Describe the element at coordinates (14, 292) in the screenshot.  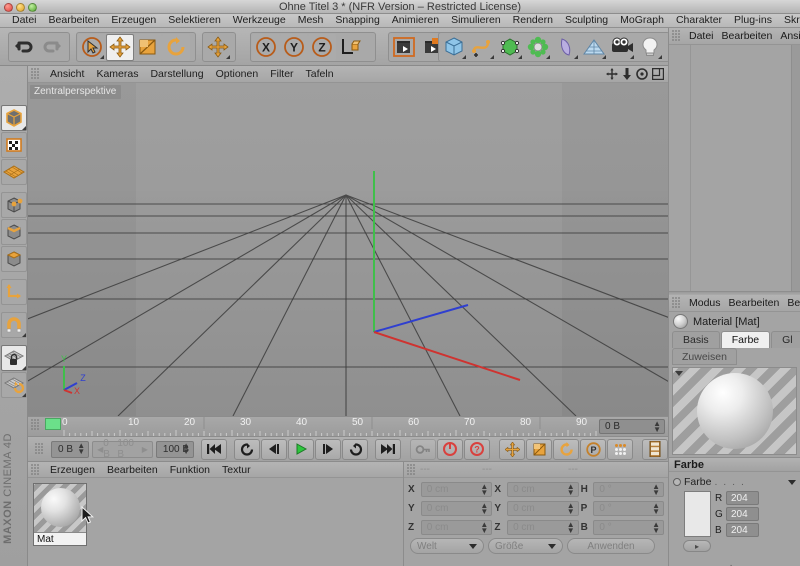
I see `axis-mode-tool-button` at that location.